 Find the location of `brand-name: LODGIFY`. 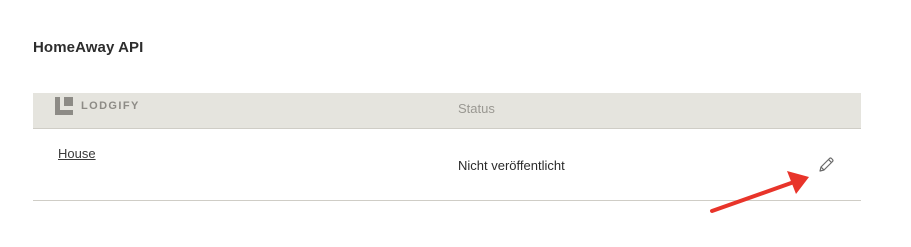

brand-name: LODGIFY is located at coordinates (110, 106).